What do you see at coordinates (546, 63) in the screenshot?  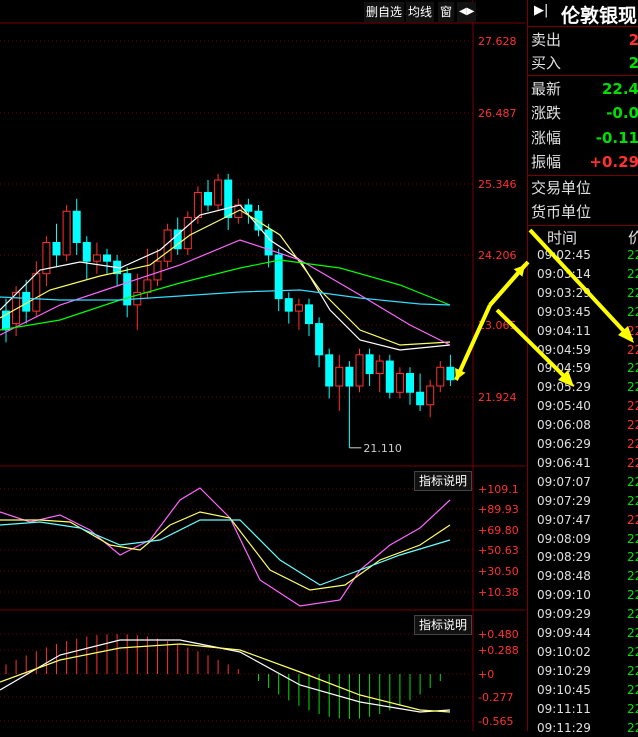 I see `buy-label: 买入` at bounding box center [546, 63].